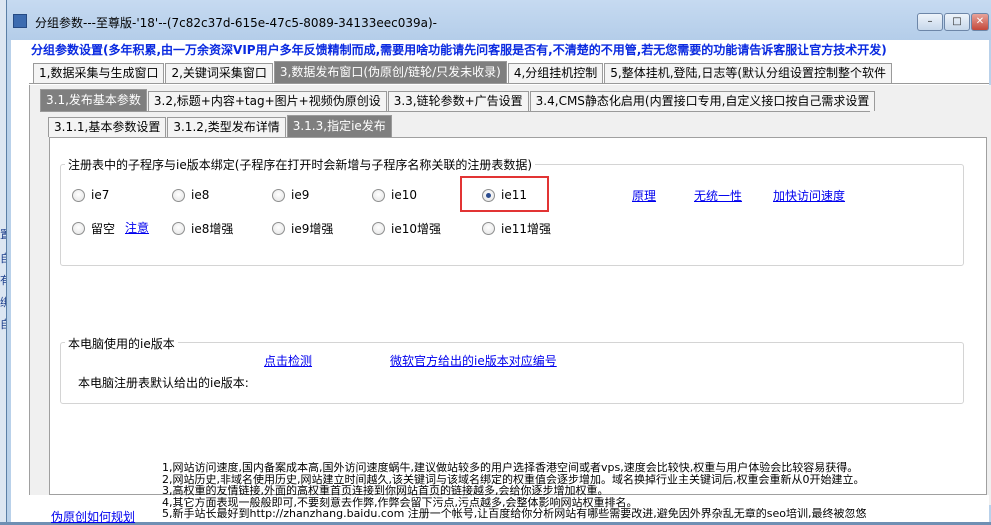 This screenshot has width=991, height=525. I want to click on principle-link: 原理, so click(644, 195).